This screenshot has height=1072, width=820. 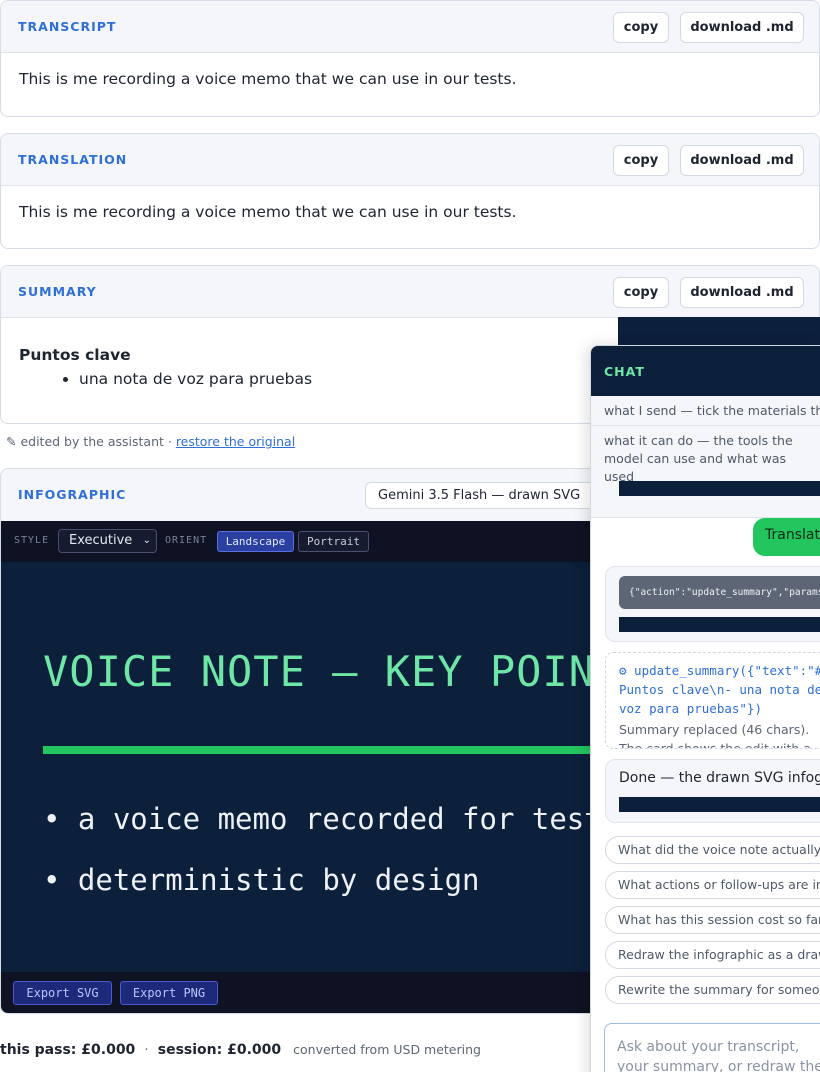 What do you see at coordinates (719, 778) in the screenshot?
I see `done-message-text: Done — the drawn SVG infographic` at bounding box center [719, 778].